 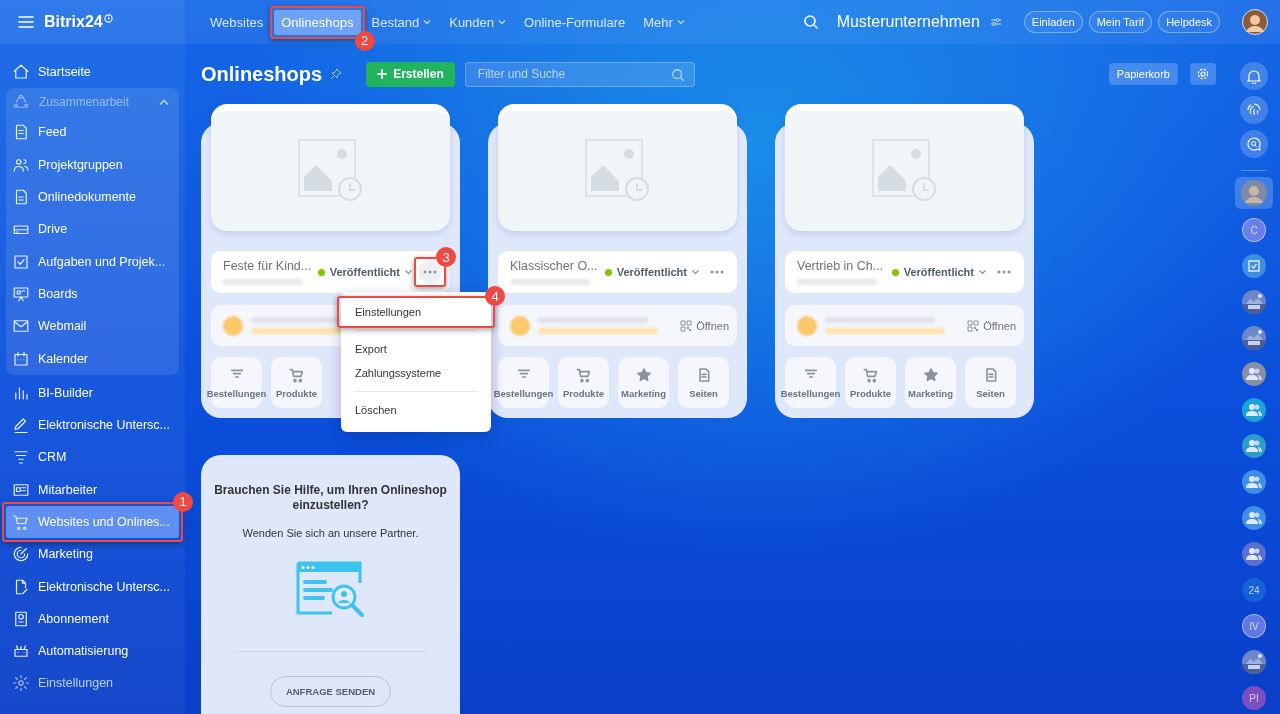 What do you see at coordinates (21, 618) in the screenshot?
I see `box-icon` at bounding box center [21, 618].